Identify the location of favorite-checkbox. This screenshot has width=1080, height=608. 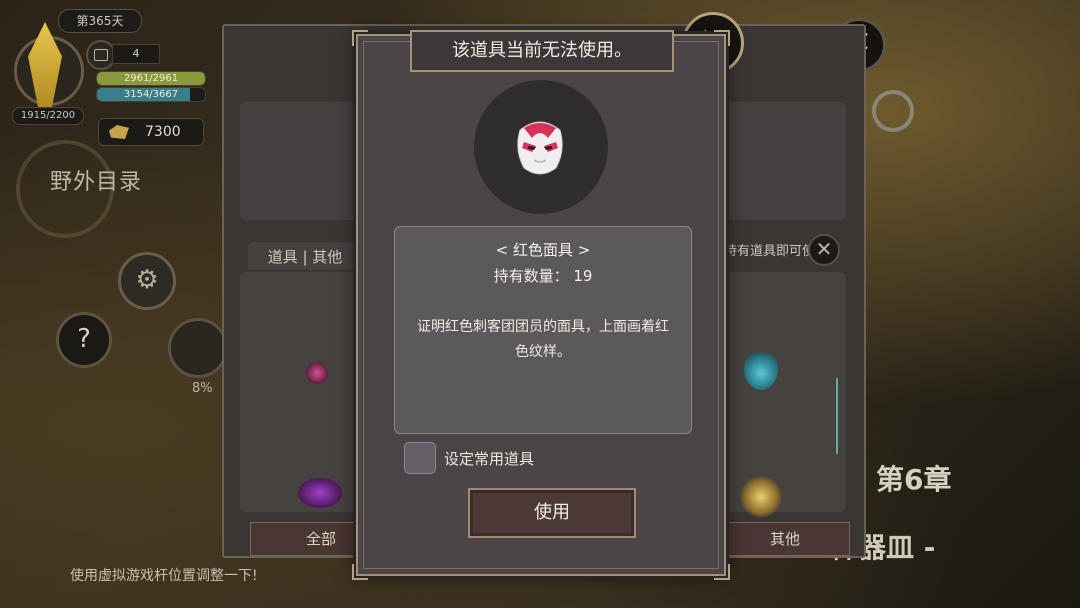
(420, 458).